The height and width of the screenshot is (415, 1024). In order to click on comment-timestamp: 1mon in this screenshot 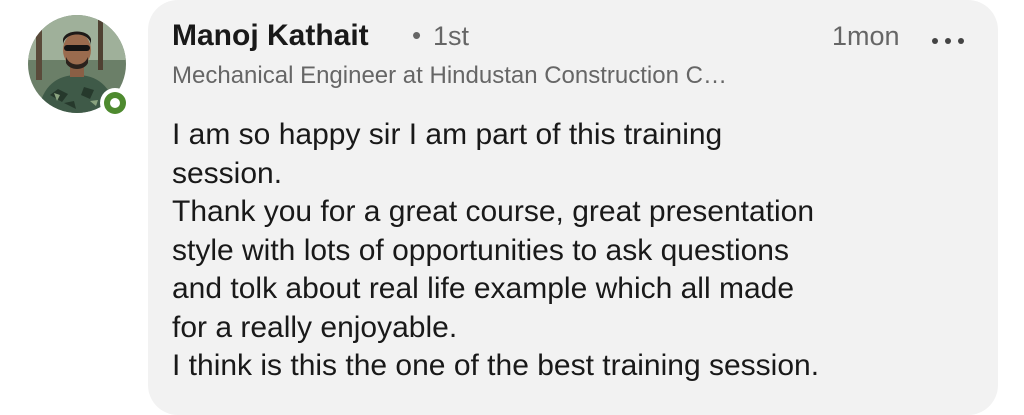, I will do `click(866, 36)`.